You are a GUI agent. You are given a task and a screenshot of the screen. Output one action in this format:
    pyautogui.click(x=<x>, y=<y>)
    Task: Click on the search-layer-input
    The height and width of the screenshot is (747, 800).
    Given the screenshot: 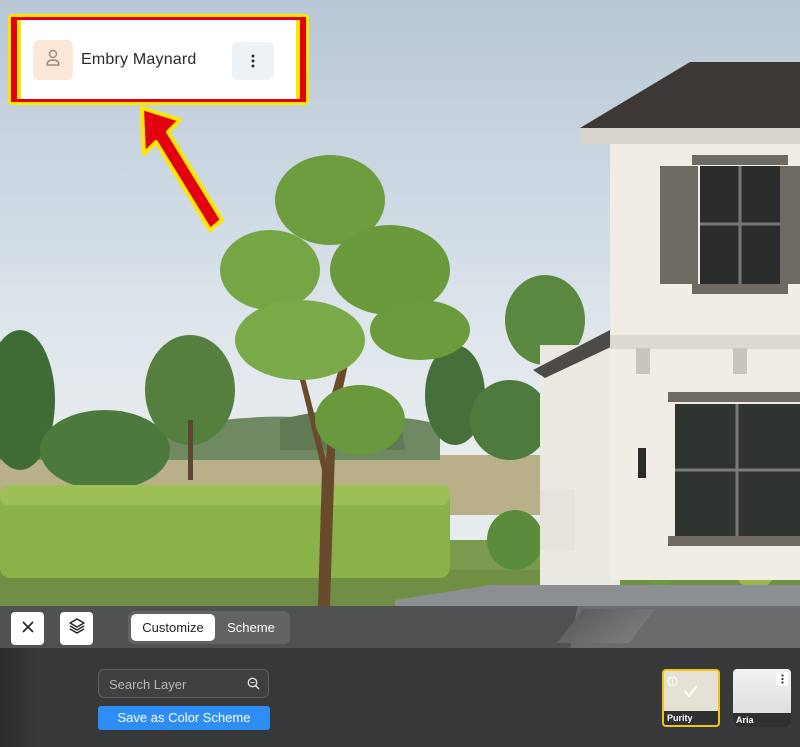 What is the action you would take?
    pyautogui.click(x=176, y=684)
    